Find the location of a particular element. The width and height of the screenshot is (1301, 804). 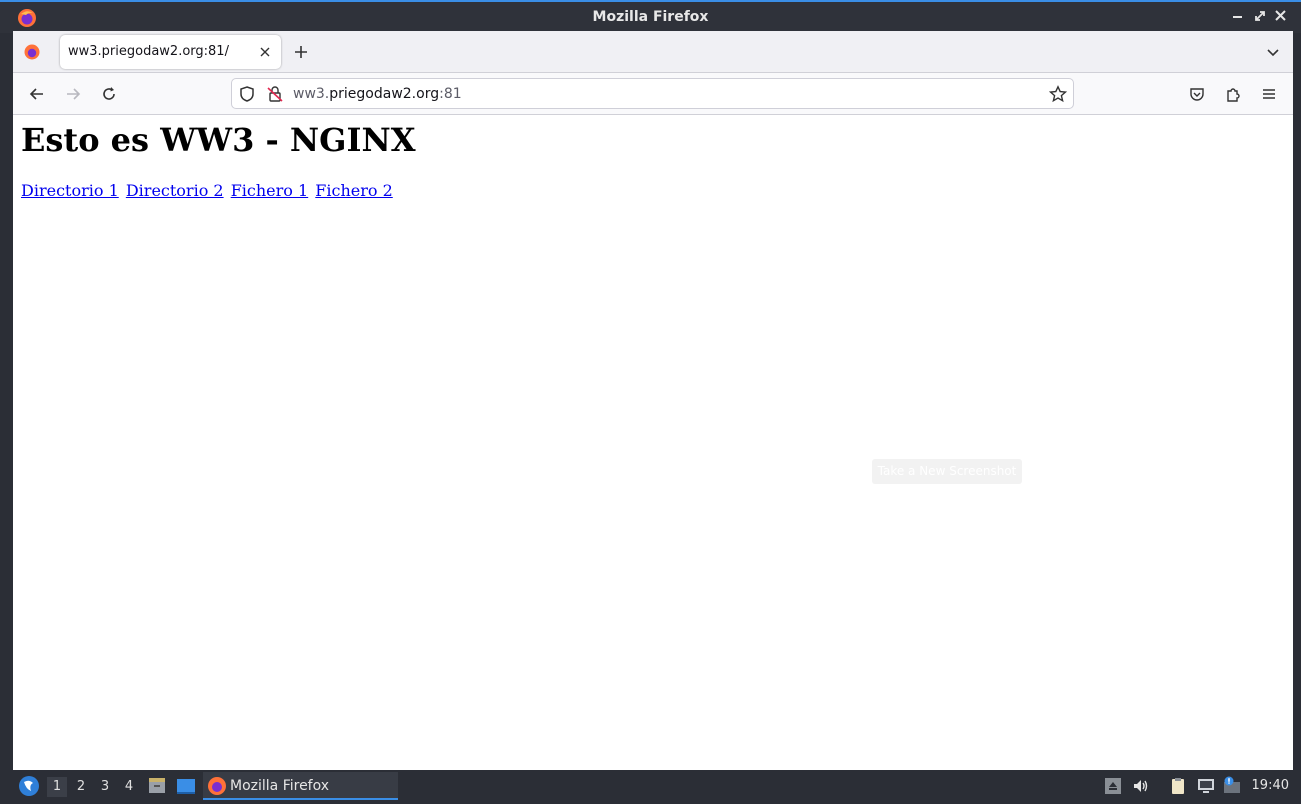

new-tab-icon is located at coordinates (301, 52).